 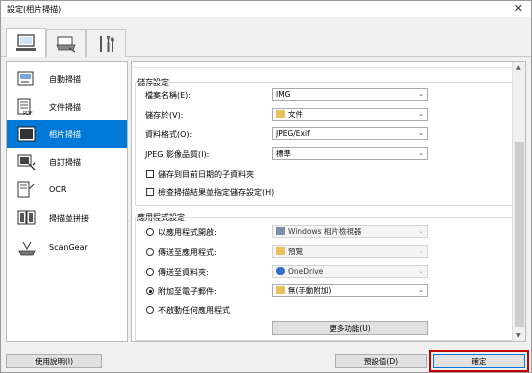 I want to click on ocr-icon, so click(x=26, y=189).